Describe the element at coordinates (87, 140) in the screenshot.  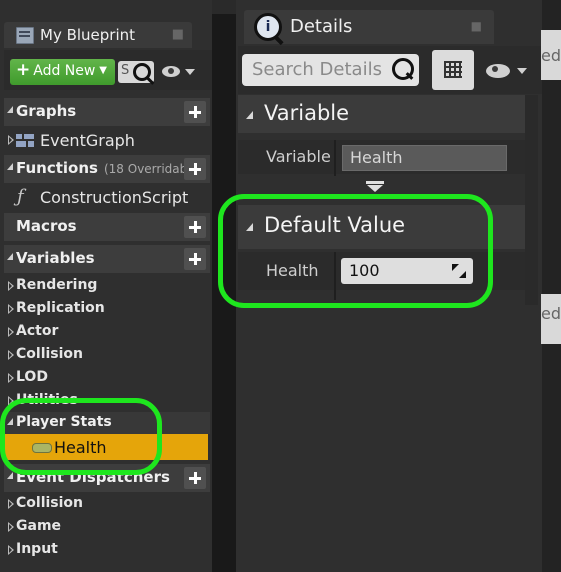
I see `eventgraph-label: EventGraph` at that location.